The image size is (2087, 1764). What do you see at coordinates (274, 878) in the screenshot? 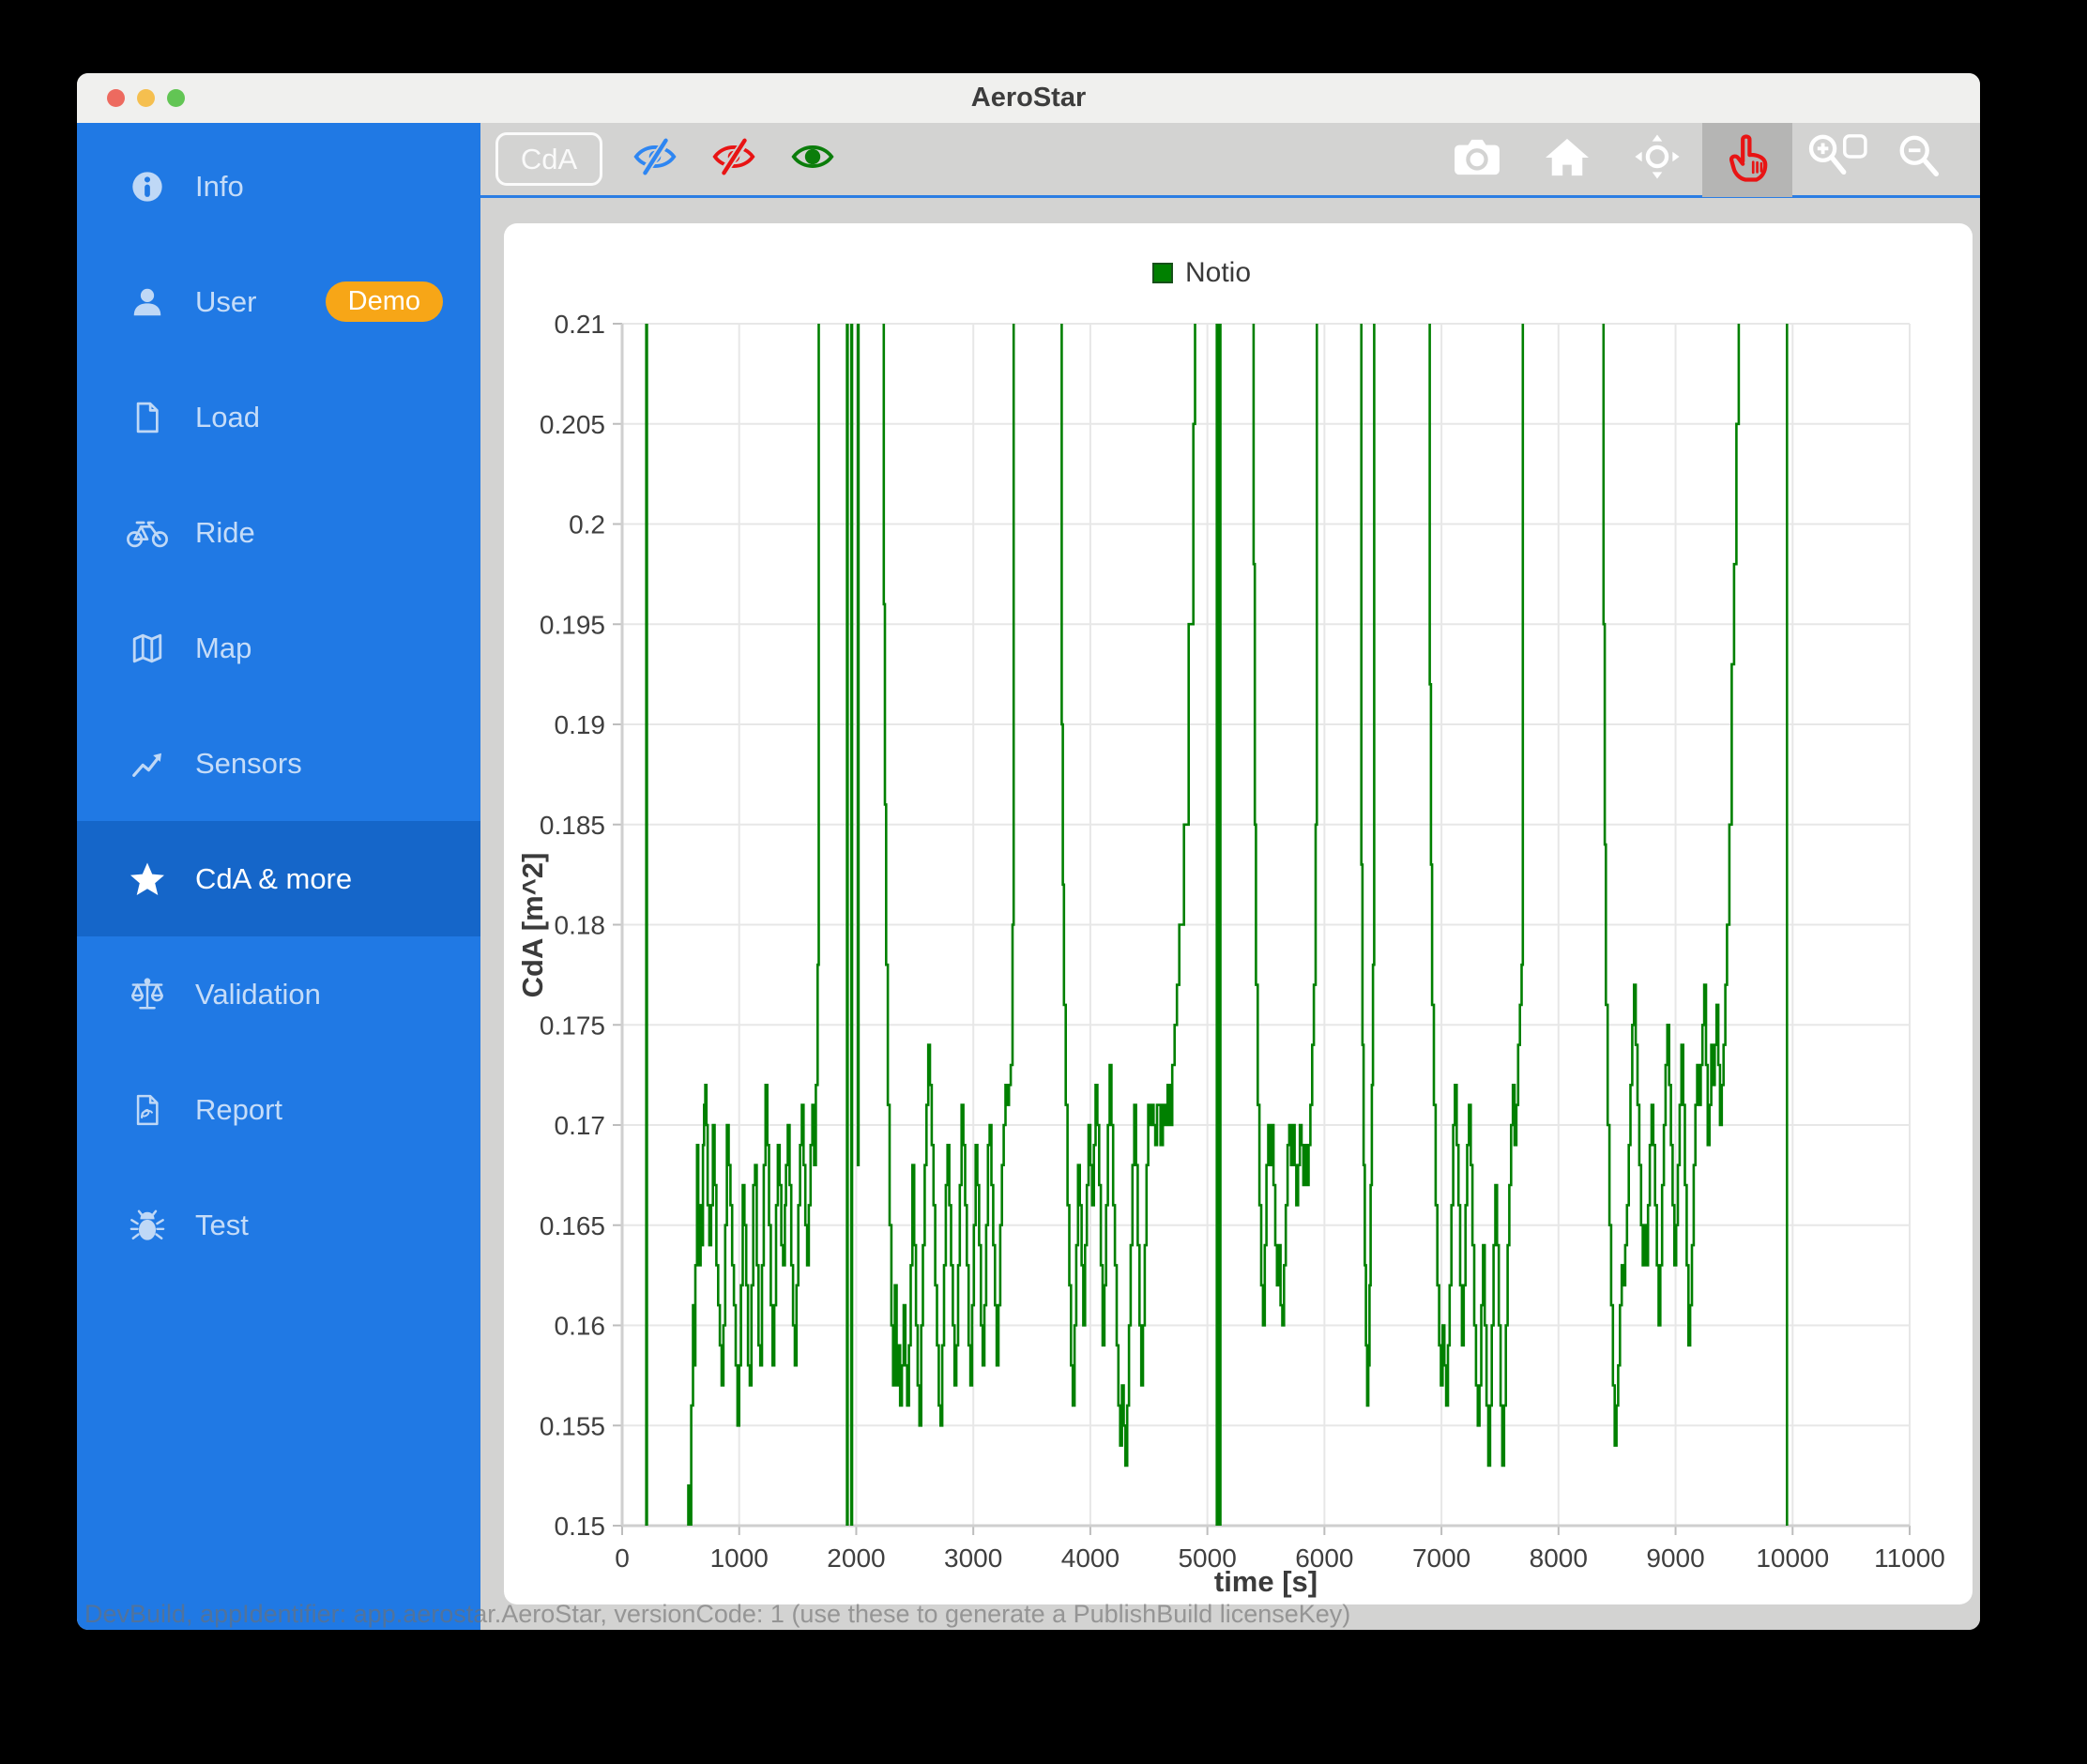
I see `sidebar-item-label: CdA & more` at bounding box center [274, 878].